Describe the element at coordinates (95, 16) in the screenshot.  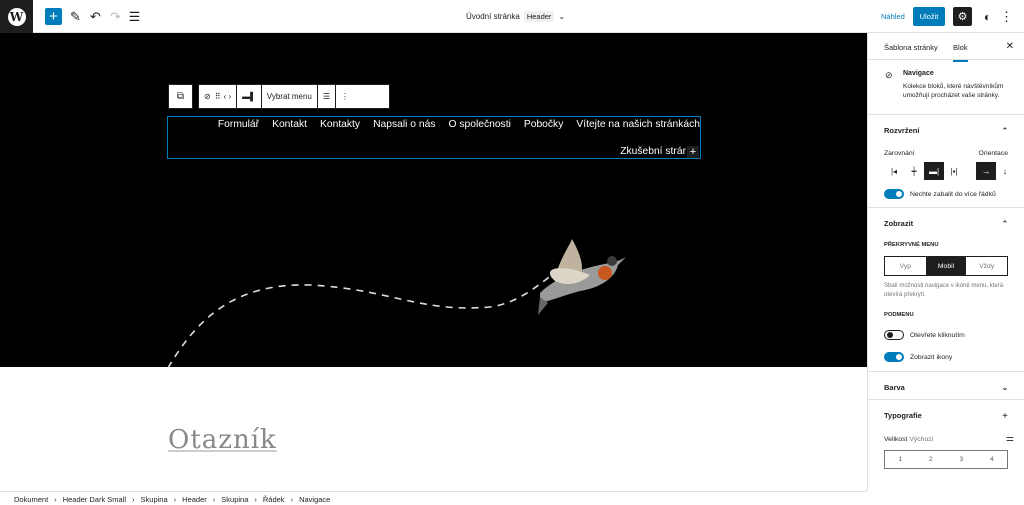
I see `undo-icon: ↶` at that location.